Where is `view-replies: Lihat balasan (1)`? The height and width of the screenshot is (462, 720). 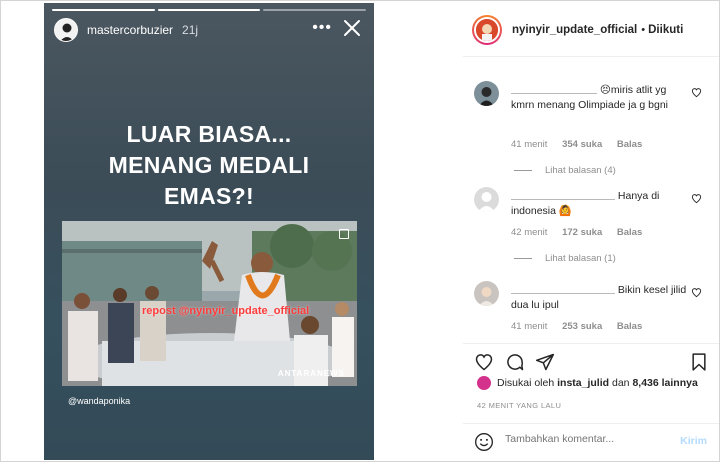
view-replies: Lihat balasan (1) is located at coordinates (565, 258).